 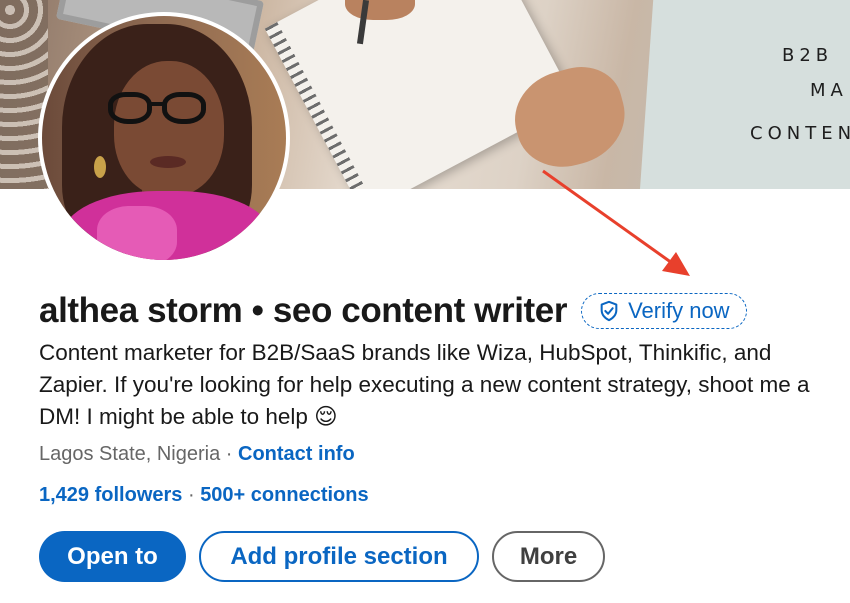 What do you see at coordinates (130, 108) in the screenshot?
I see `avatar-glasses-left` at bounding box center [130, 108].